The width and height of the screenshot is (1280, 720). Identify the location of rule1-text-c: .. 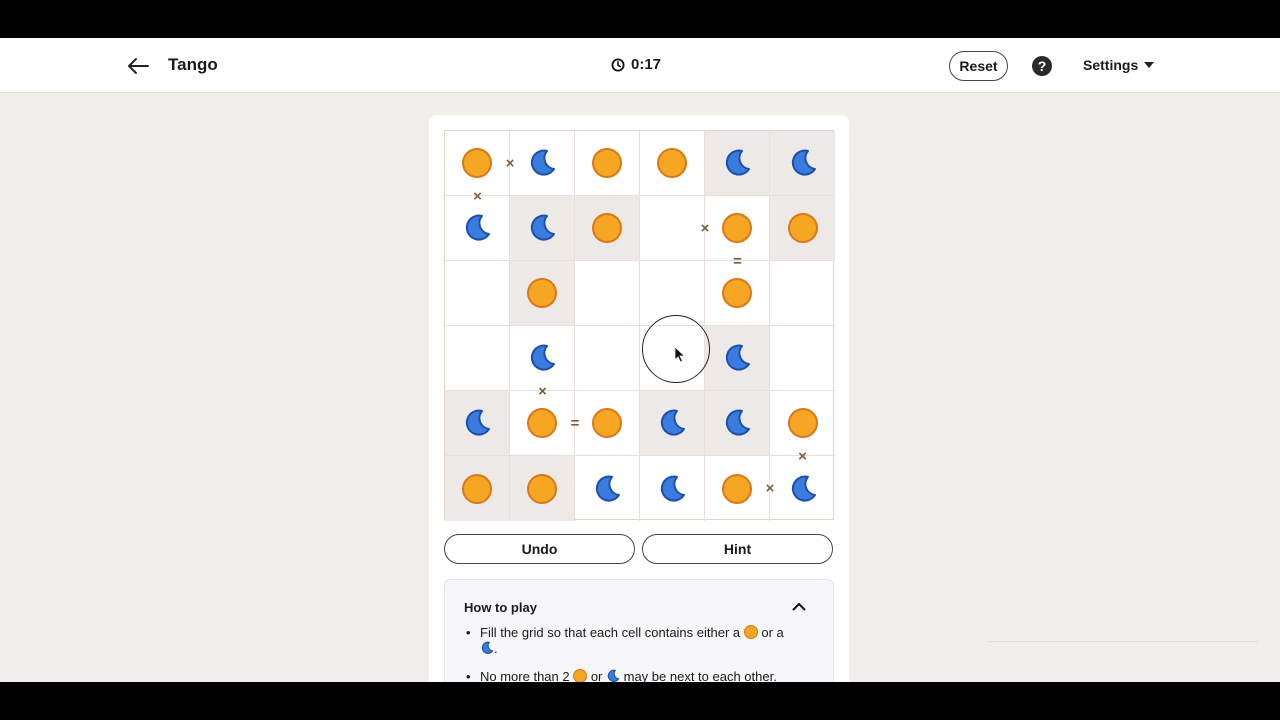
(496, 648).